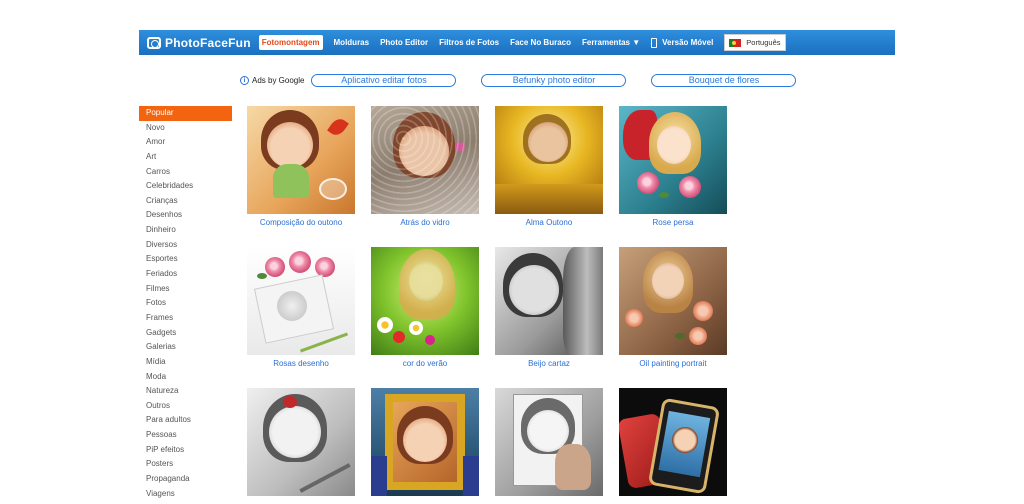 This screenshot has height=504, width=1024. Describe the element at coordinates (185, 259) in the screenshot. I see `category-esportes: Esportes` at that location.